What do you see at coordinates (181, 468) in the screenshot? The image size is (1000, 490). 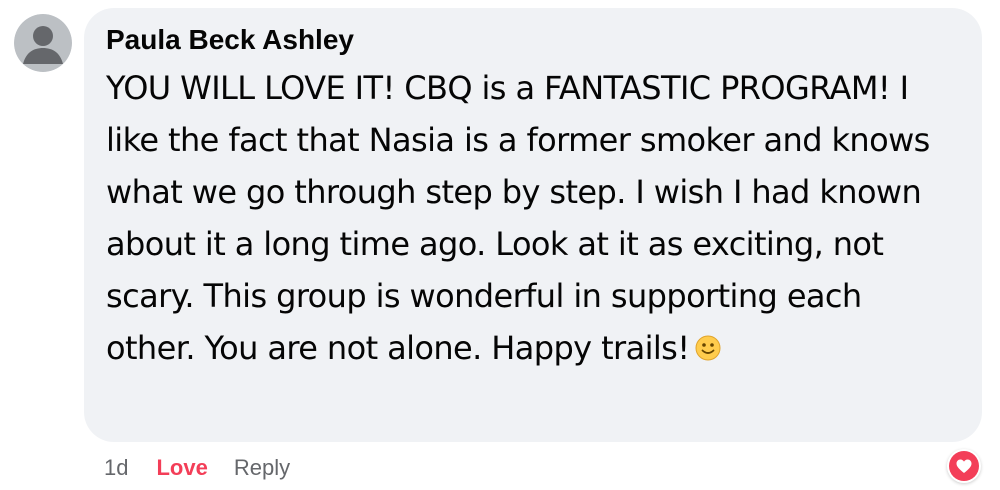 I see `love-reaction-button: Love` at bounding box center [181, 468].